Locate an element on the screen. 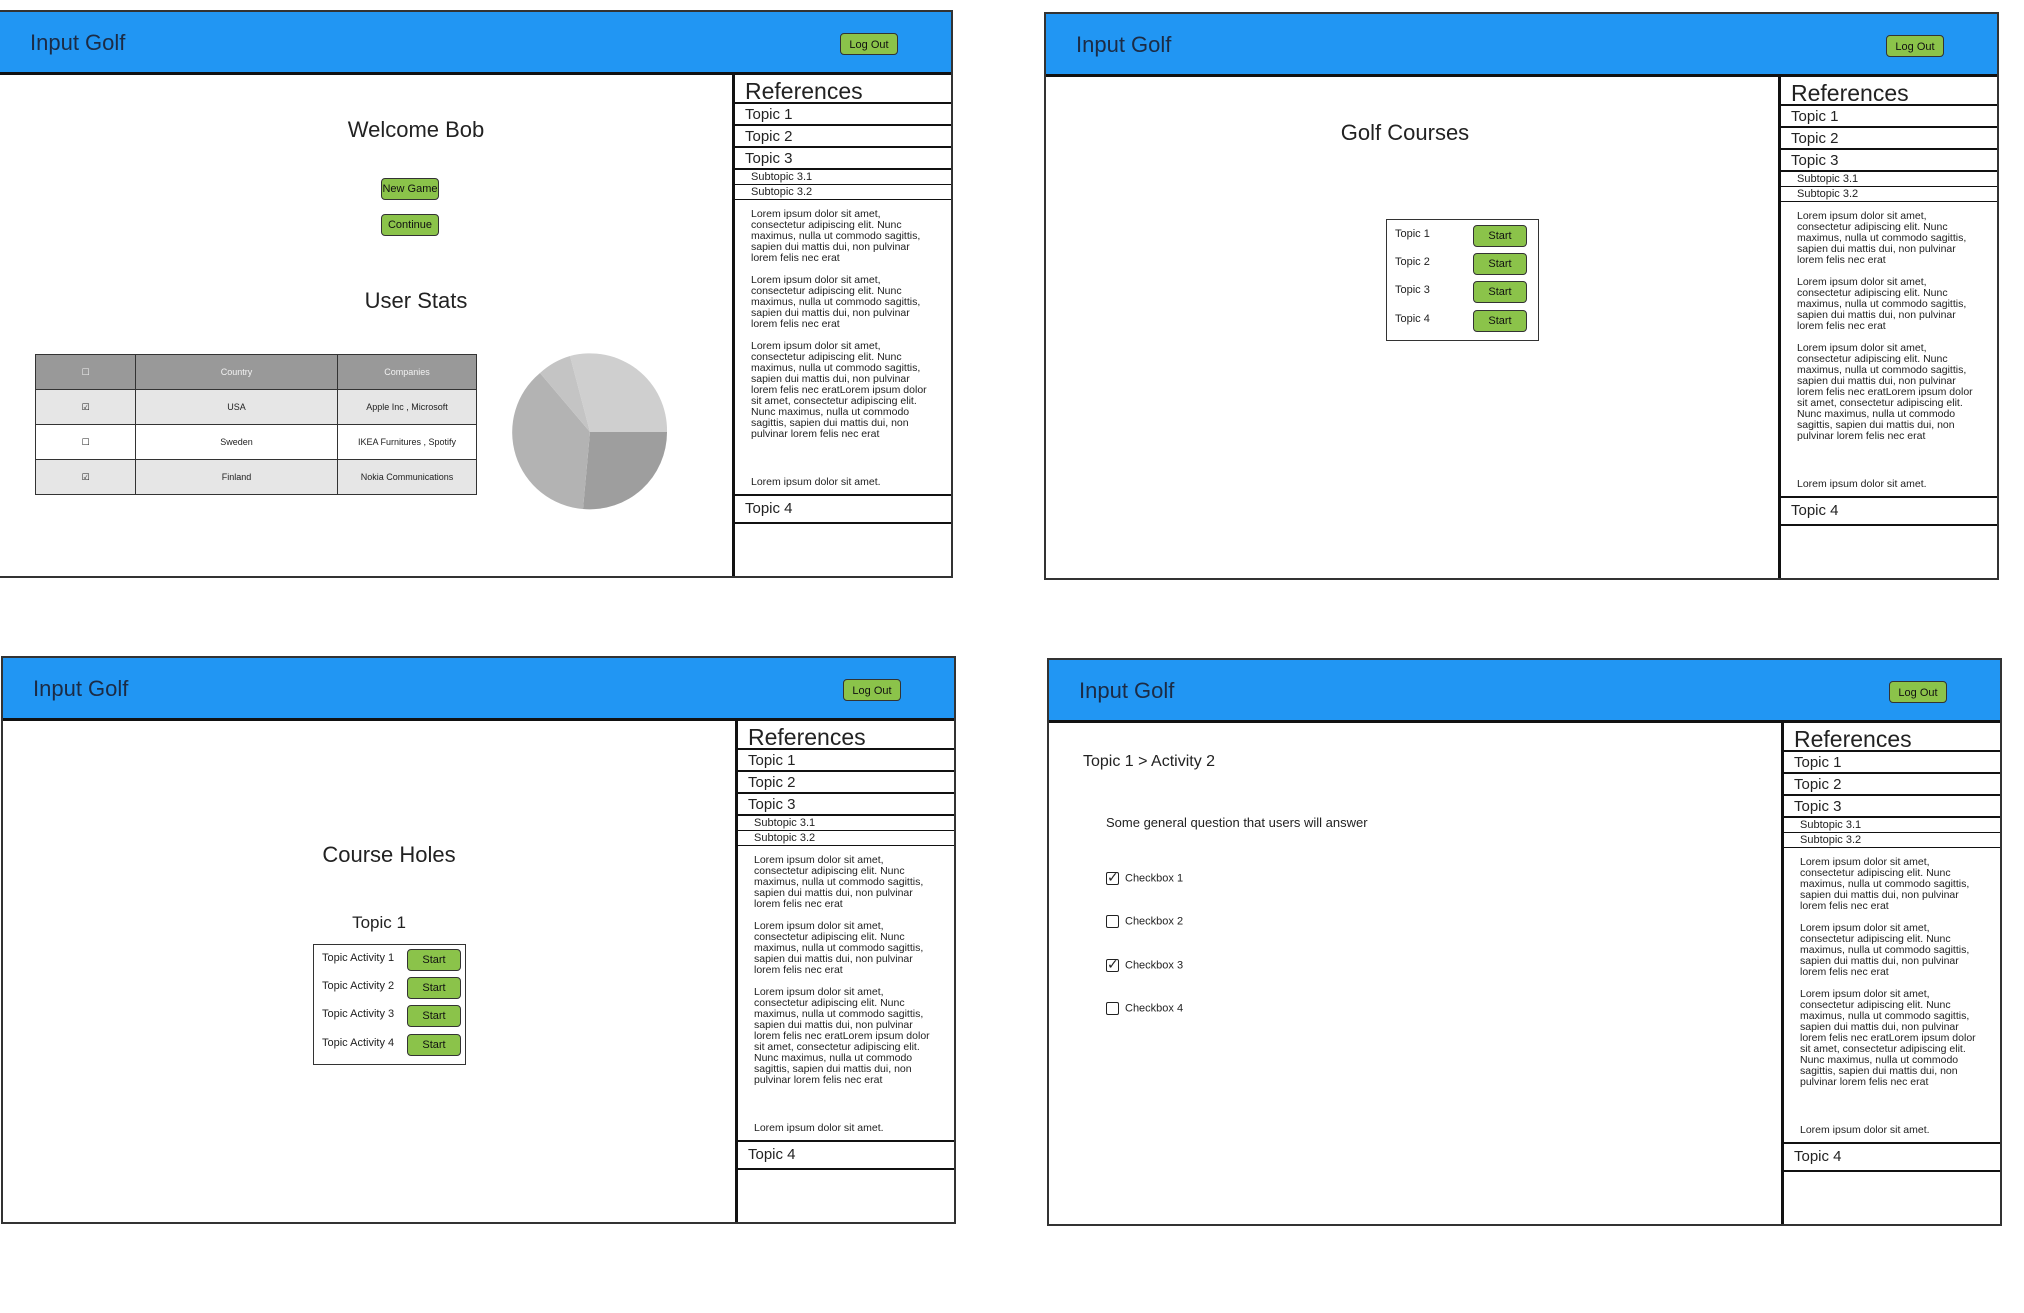  checkbox-label: Checkbox 2 is located at coordinates (1154, 921).